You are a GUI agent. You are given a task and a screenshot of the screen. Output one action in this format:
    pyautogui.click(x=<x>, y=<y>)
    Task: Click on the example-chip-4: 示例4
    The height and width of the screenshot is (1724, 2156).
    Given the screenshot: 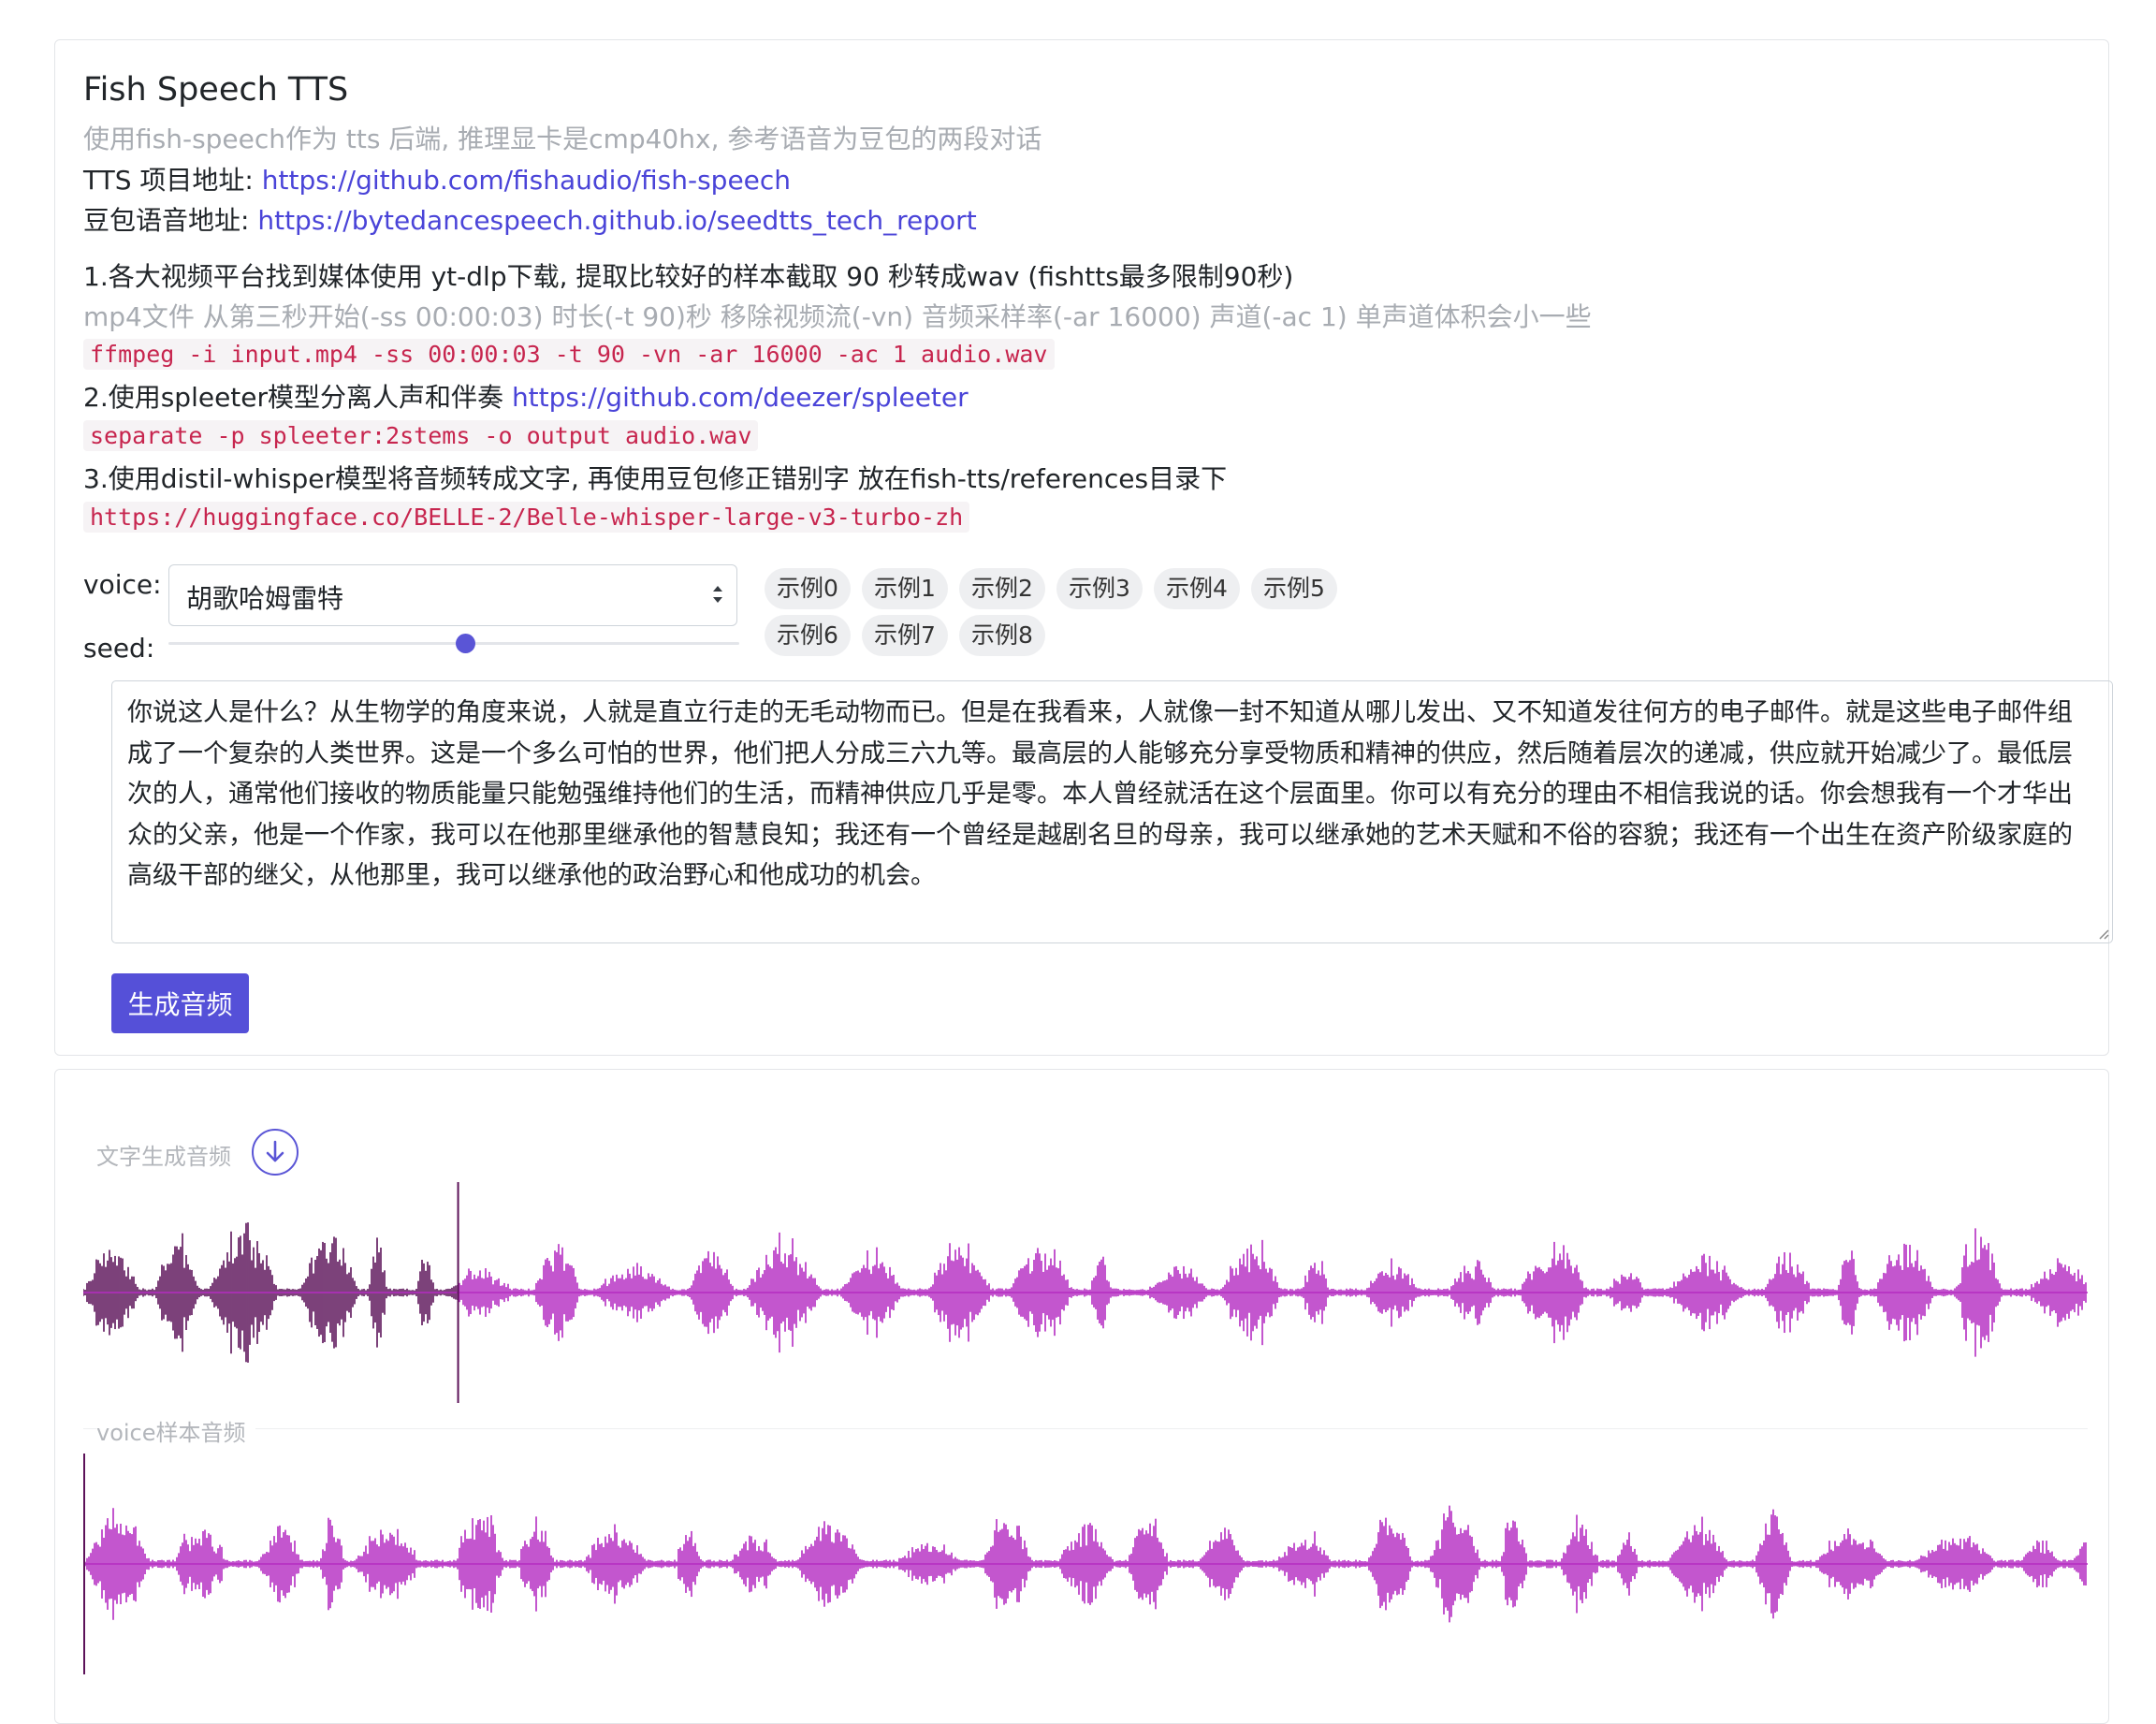 What is the action you would take?
    pyautogui.click(x=1197, y=588)
    